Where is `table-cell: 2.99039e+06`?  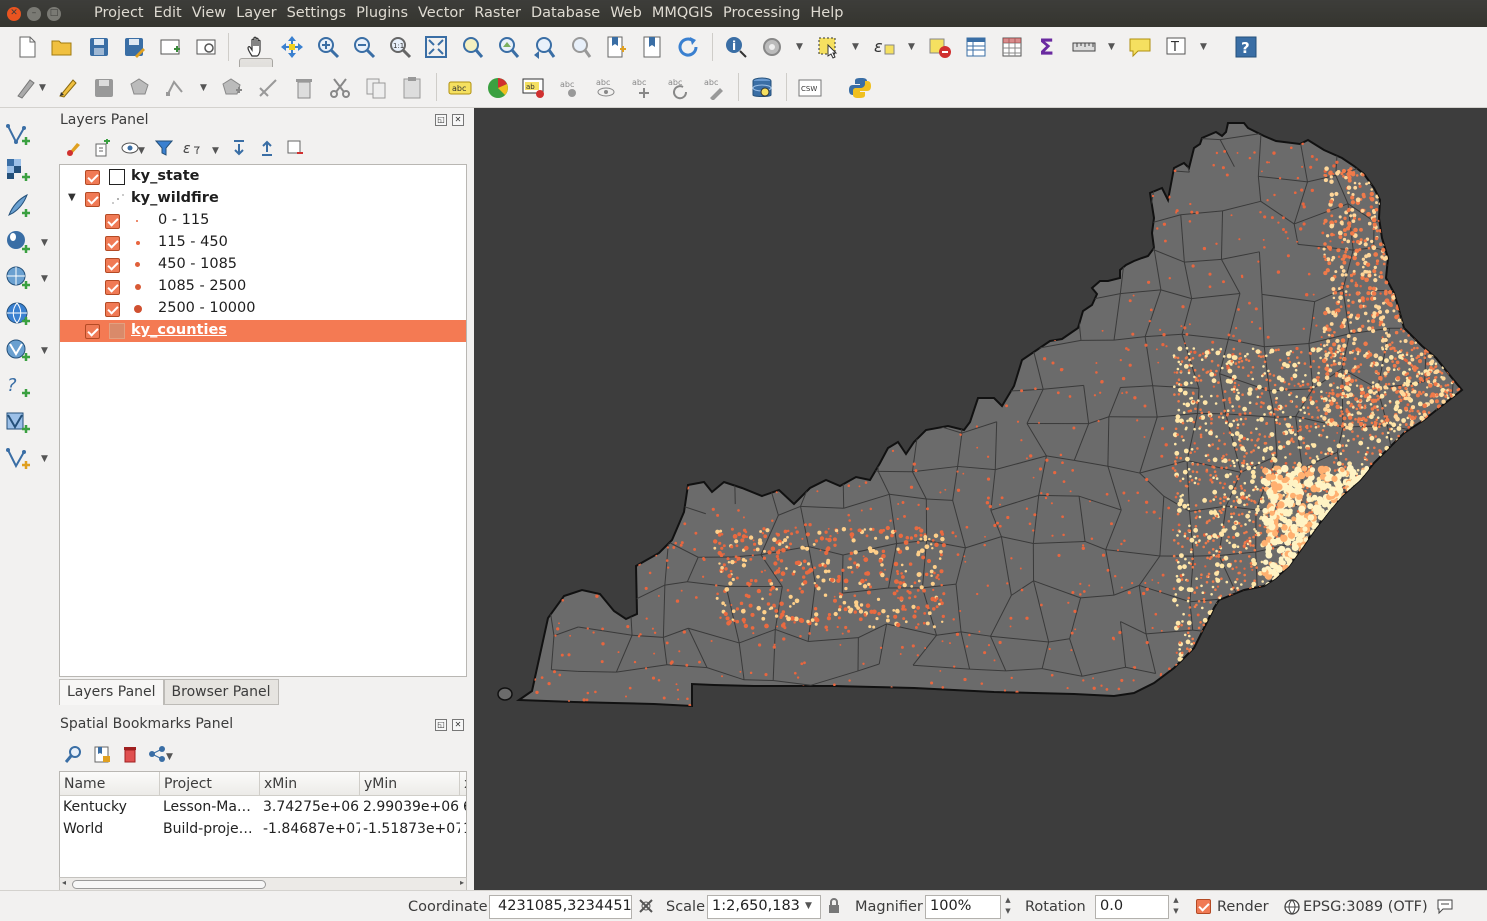 table-cell: 2.99039e+06 is located at coordinates (410, 808).